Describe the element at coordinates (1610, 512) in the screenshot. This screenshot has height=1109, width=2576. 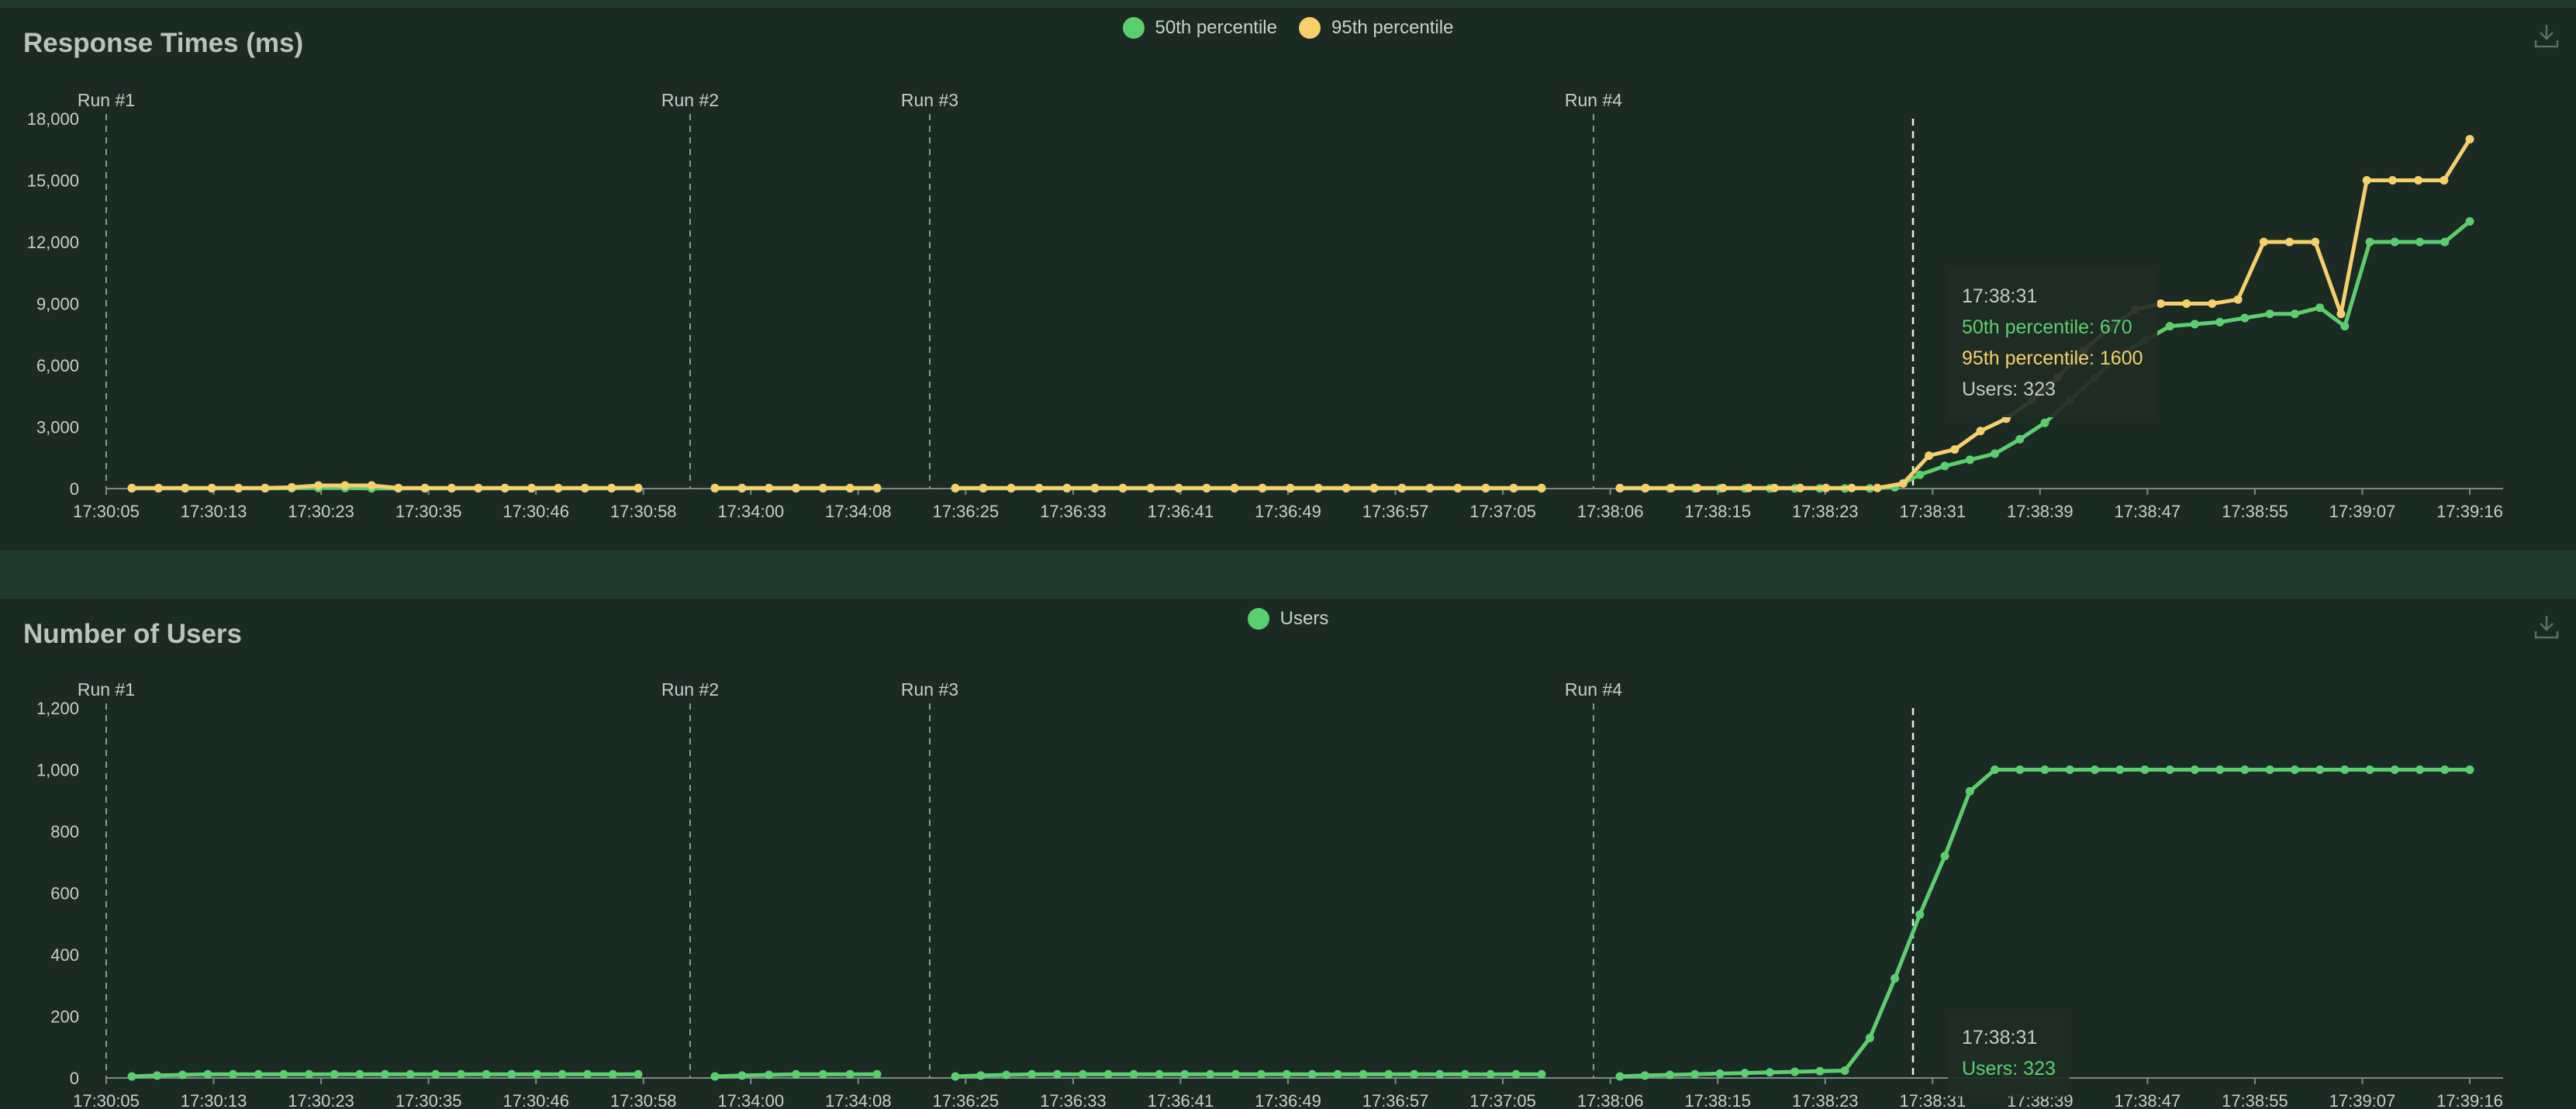
I see `x-tick-label: 17:38:06` at that location.